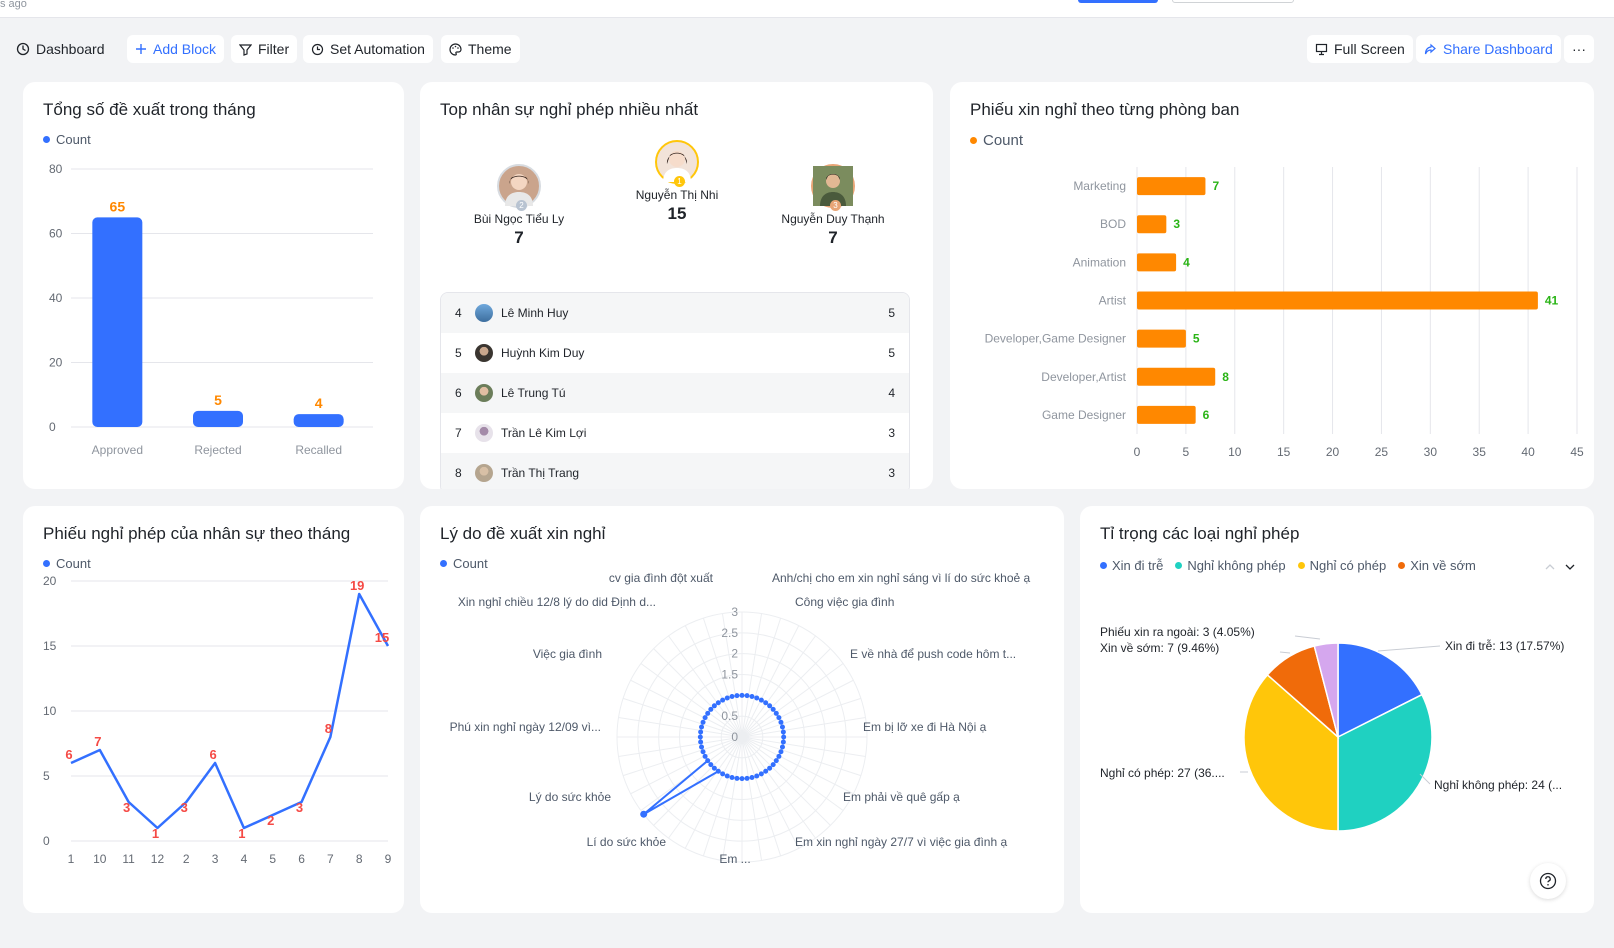 The width and height of the screenshot is (1614, 948). What do you see at coordinates (1504, 645) in the screenshot?
I see `slice-label: Xin đi trễ: 13 (17.57%)` at bounding box center [1504, 645].